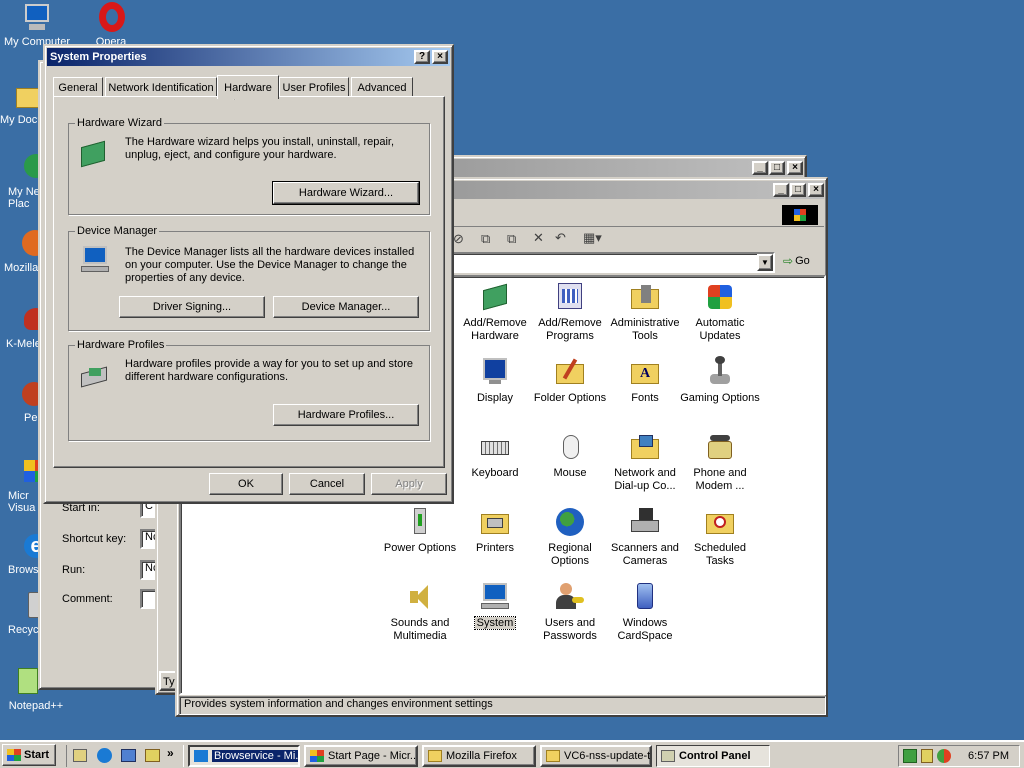 This screenshot has height=768, width=1024. Describe the element at coordinates (910, 756) in the screenshot. I see `network-tray-icon` at that location.